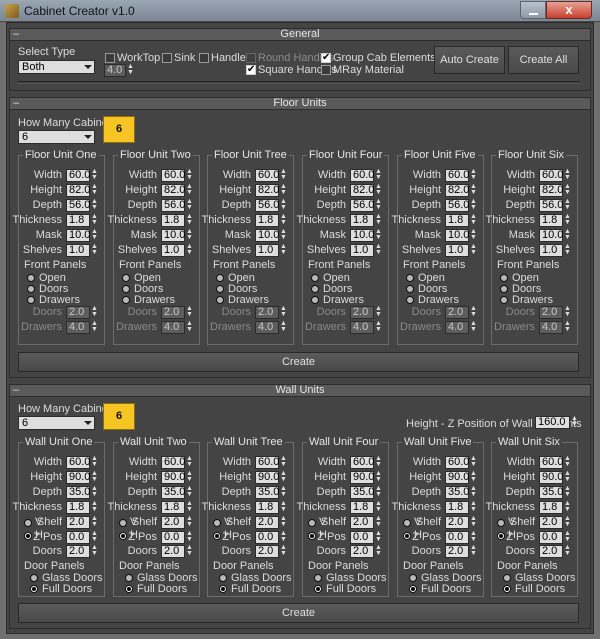 The height and width of the screenshot is (639, 600). Describe the element at coordinates (326, 70) in the screenshot. I see `mray-material-checkbox` at that location.